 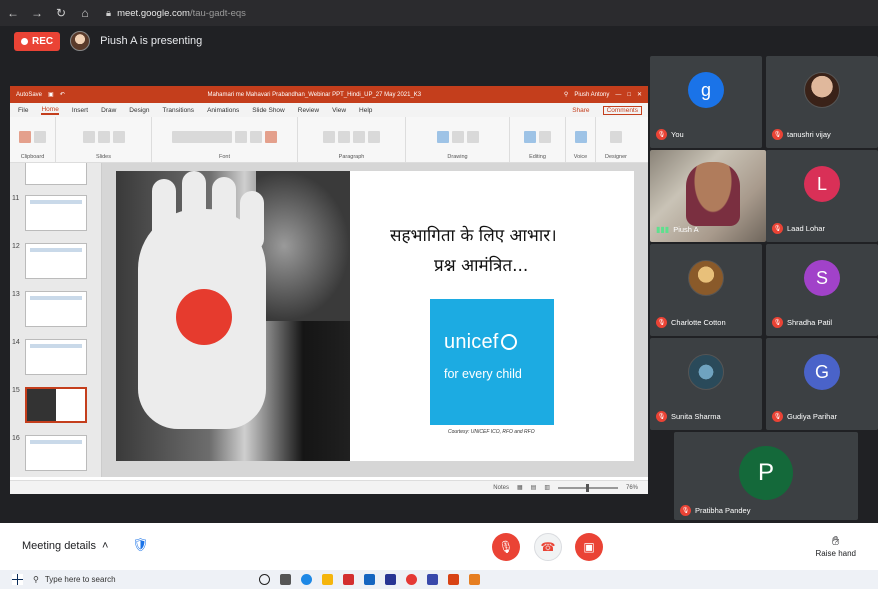 I want to click on design-ideas-icon, so click(x=616, y=136).